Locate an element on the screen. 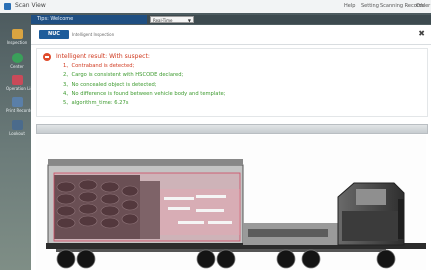 The height and width of the screenshot is (270, 431). desktop-icon-lookout: Lookout is located at coordinates (17, 128).